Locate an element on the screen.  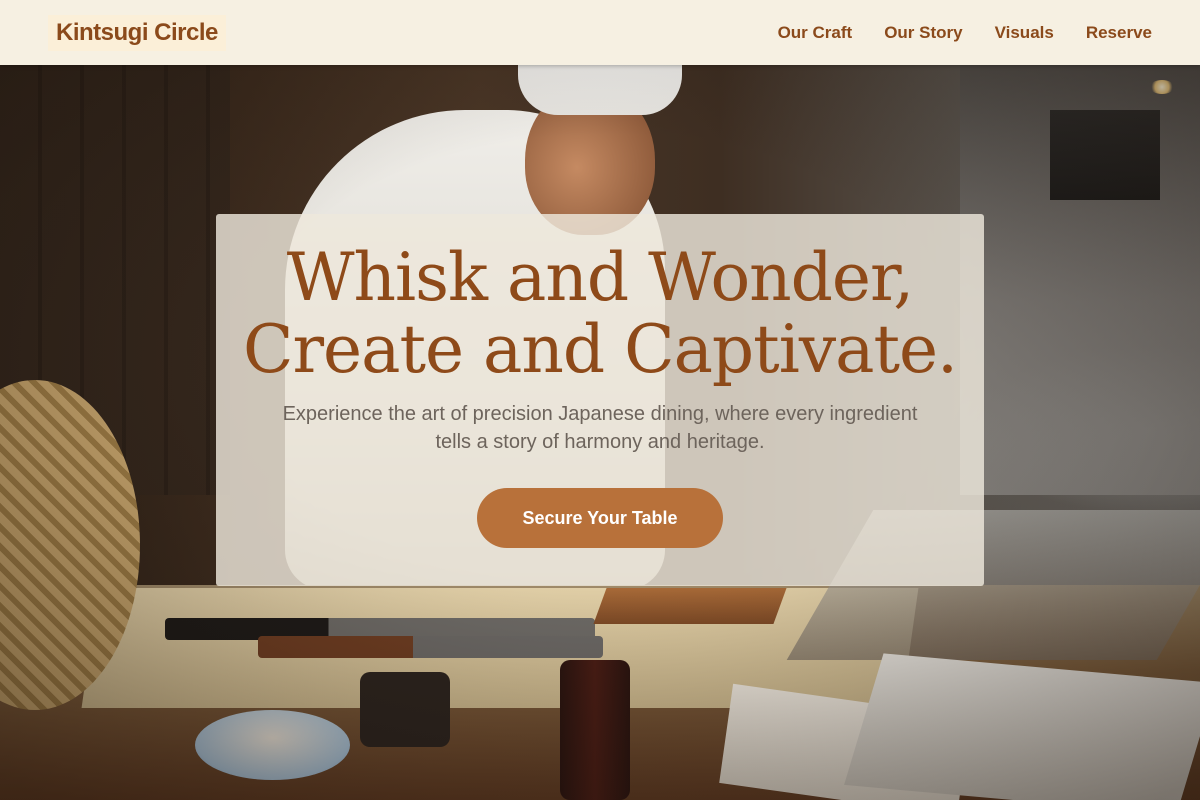
nav-link-reserve: Reserve is located at coordinates (1119, 33).